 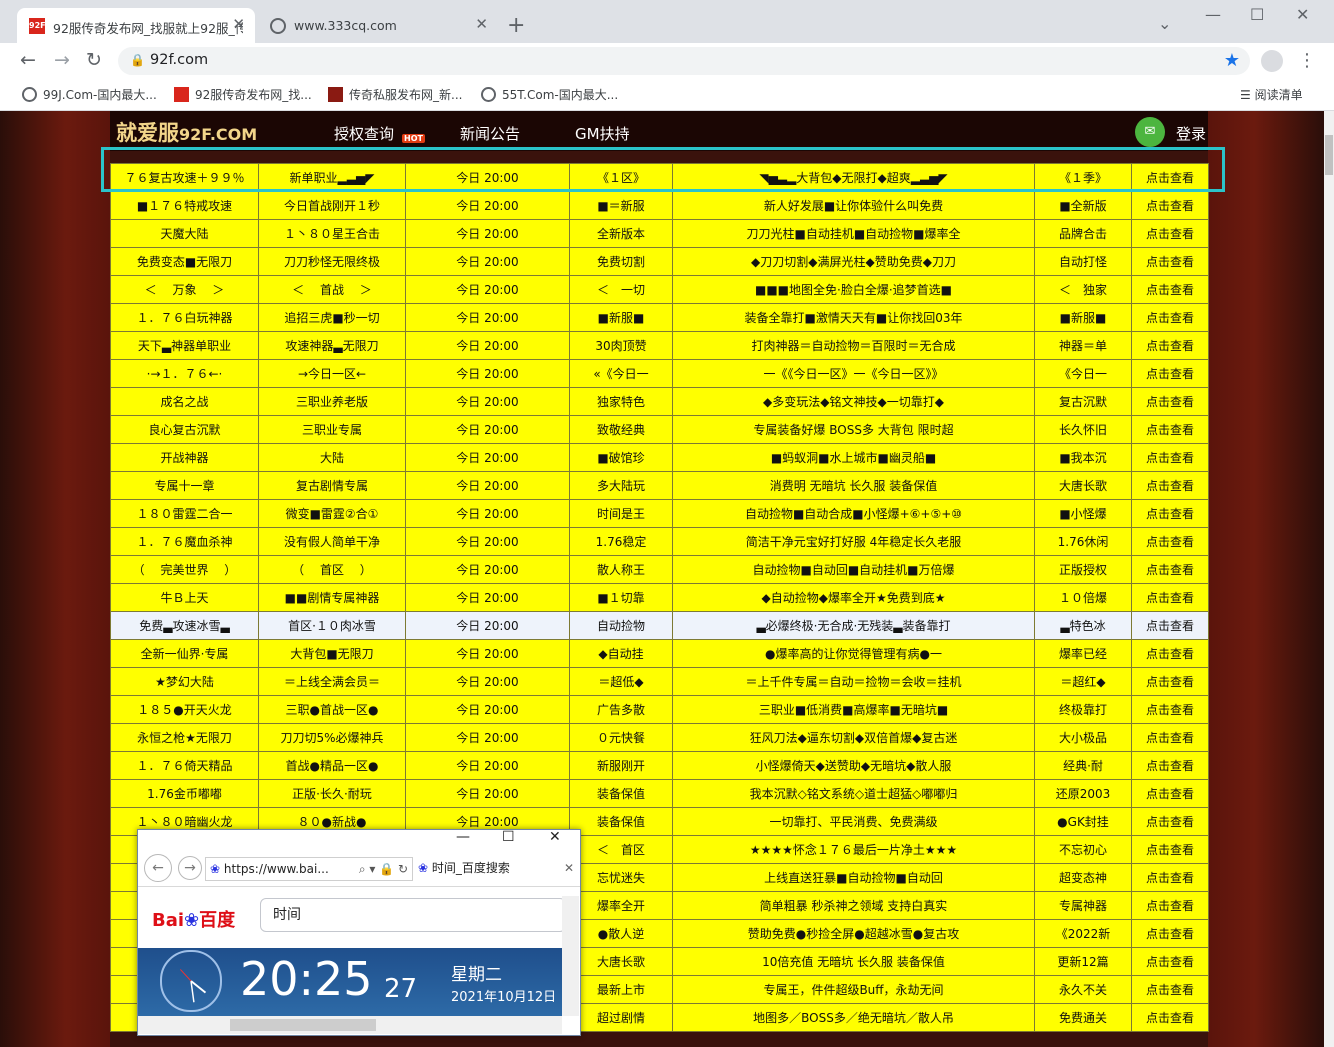 I want to click on wechat-icon: ✉, so click(x=1150, y=132).